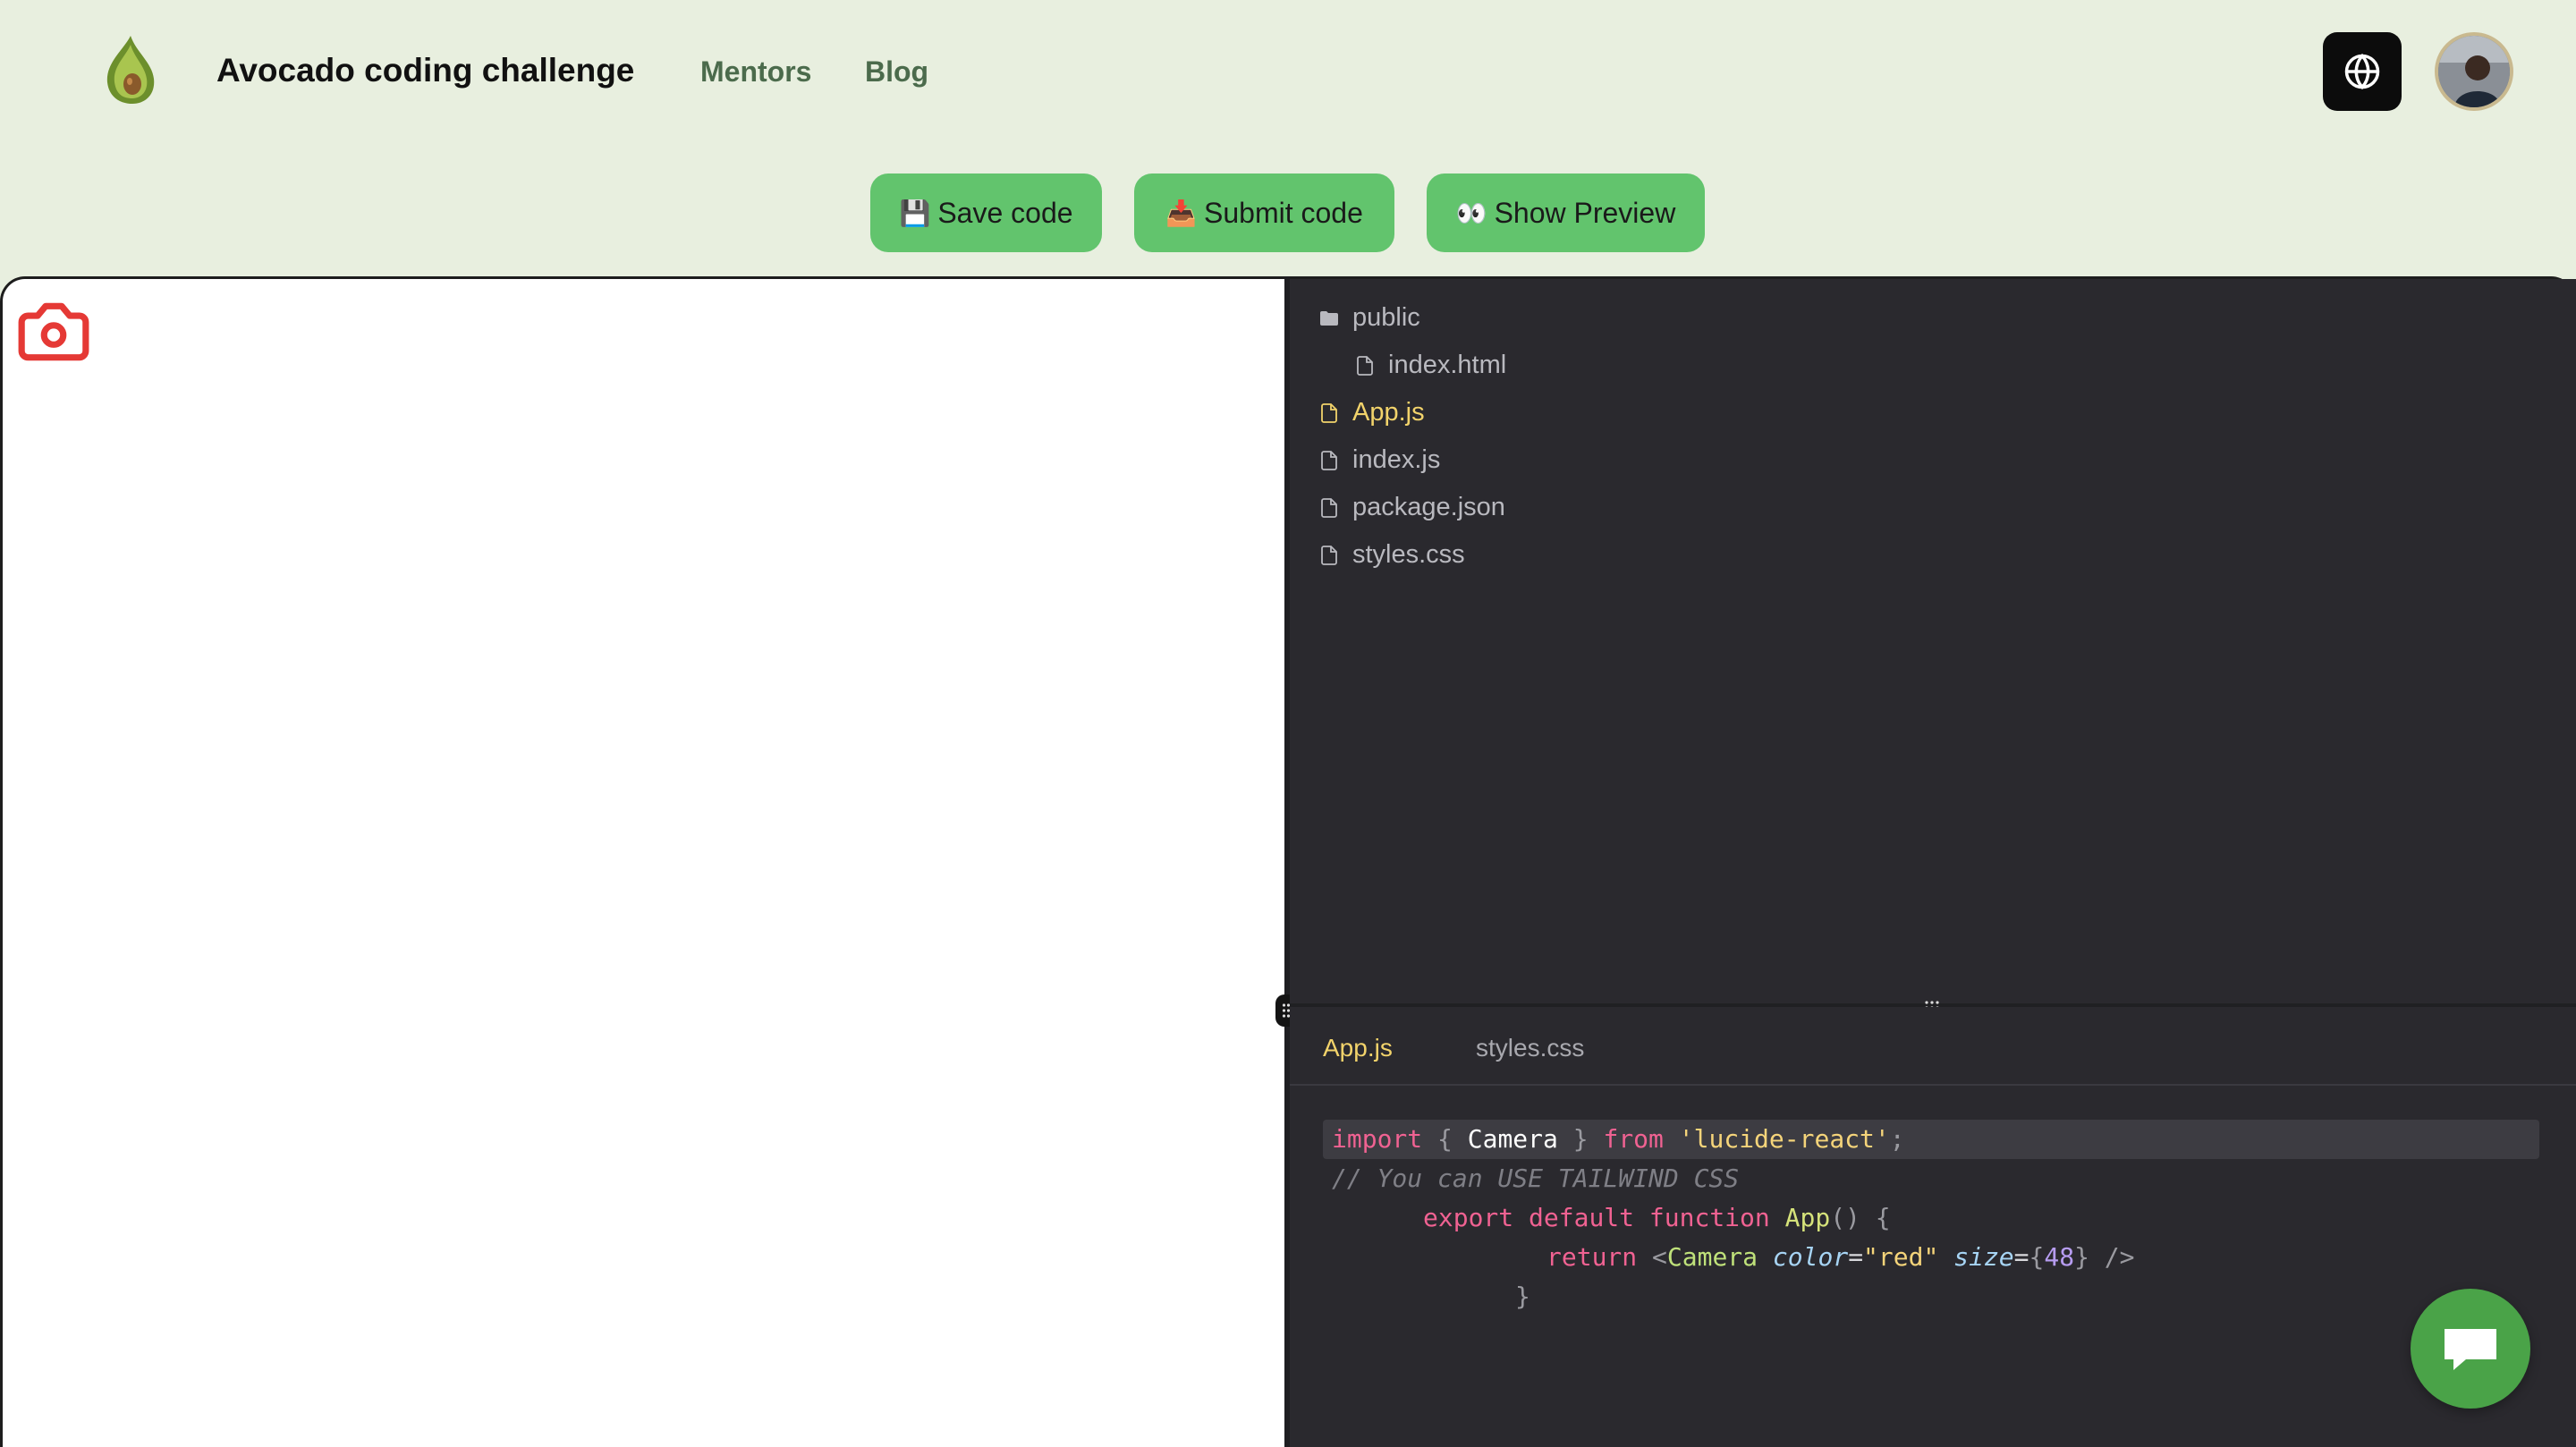 This screenshot has height=1447, width=2576. I want to click on globe-icon, so click(2362, 71).